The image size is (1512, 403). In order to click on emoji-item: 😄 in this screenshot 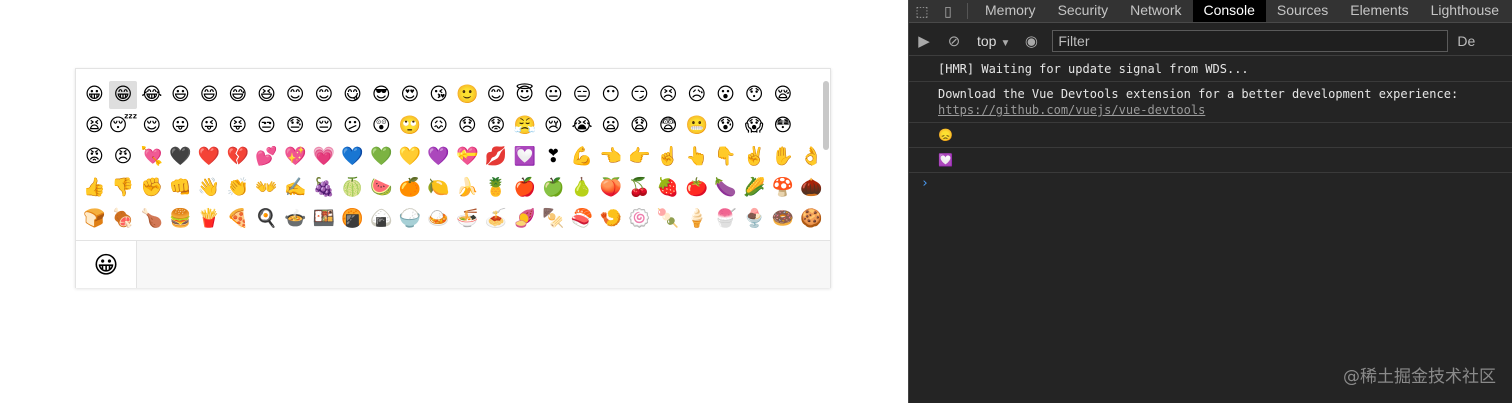, I will do `click(209, 95)`.